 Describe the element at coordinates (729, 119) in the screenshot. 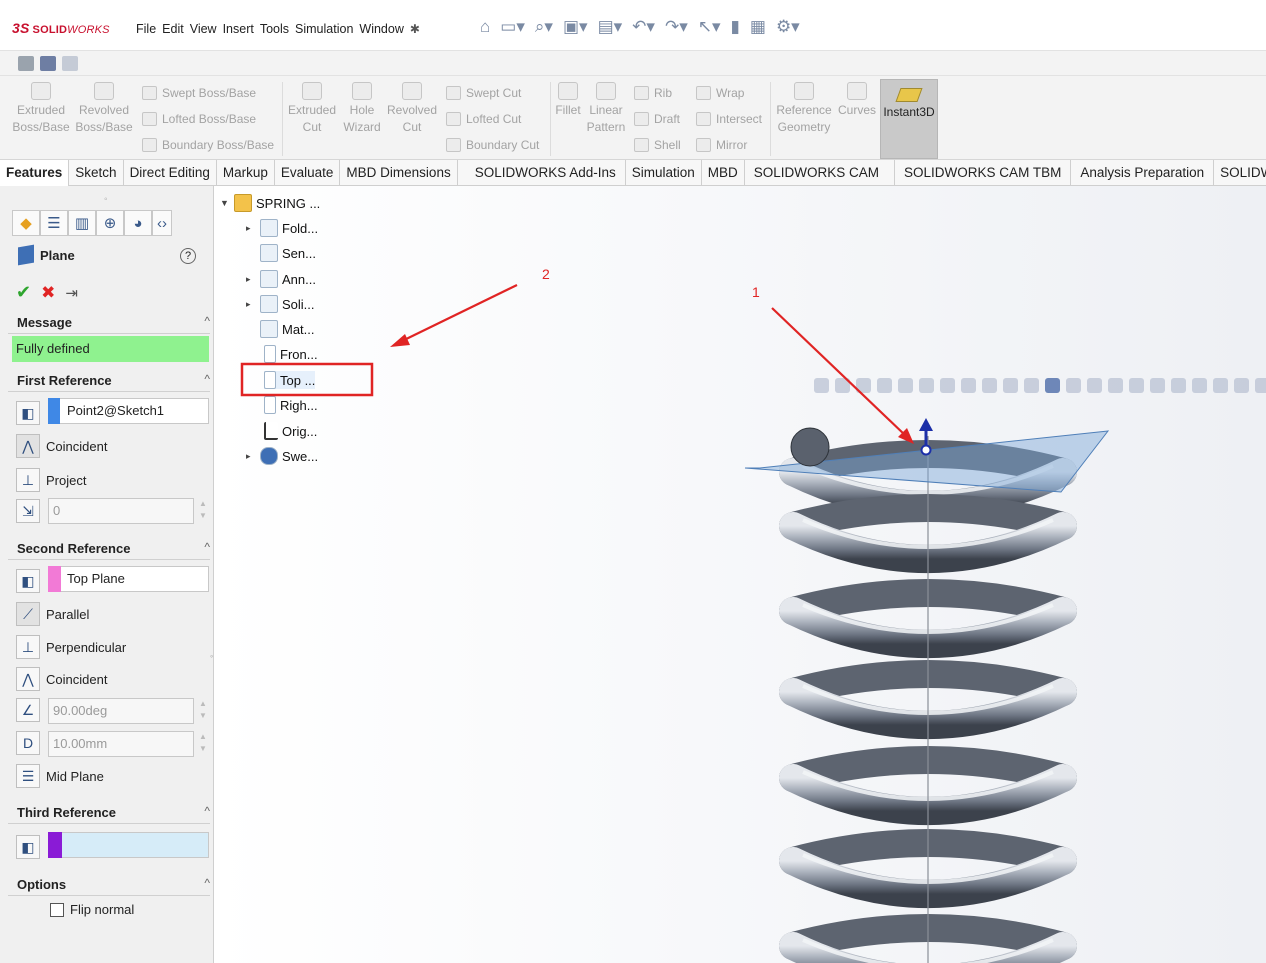

I see `intersect-button: Intersect` at that location.